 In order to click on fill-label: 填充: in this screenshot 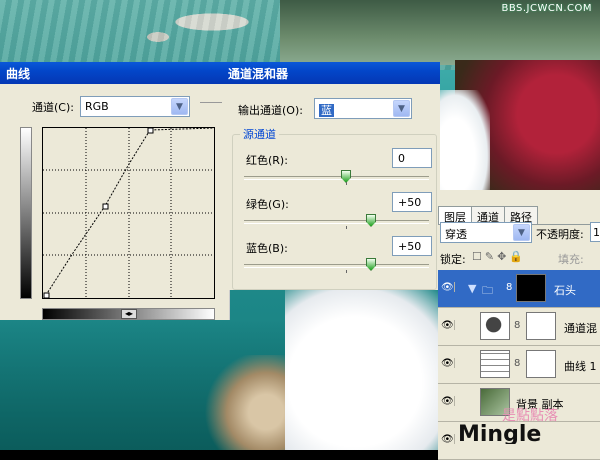, I will do `click(571, 259)`.